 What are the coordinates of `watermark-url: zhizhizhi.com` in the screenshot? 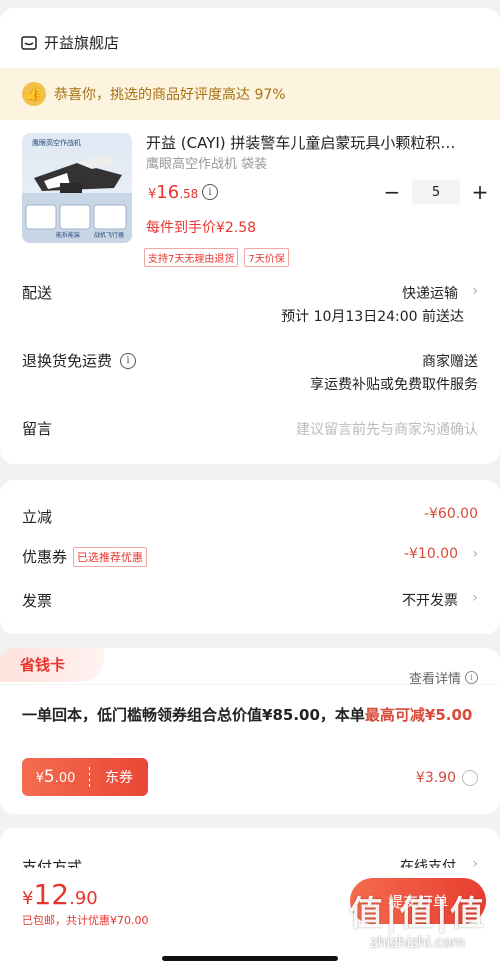 It's located at (417, 943).